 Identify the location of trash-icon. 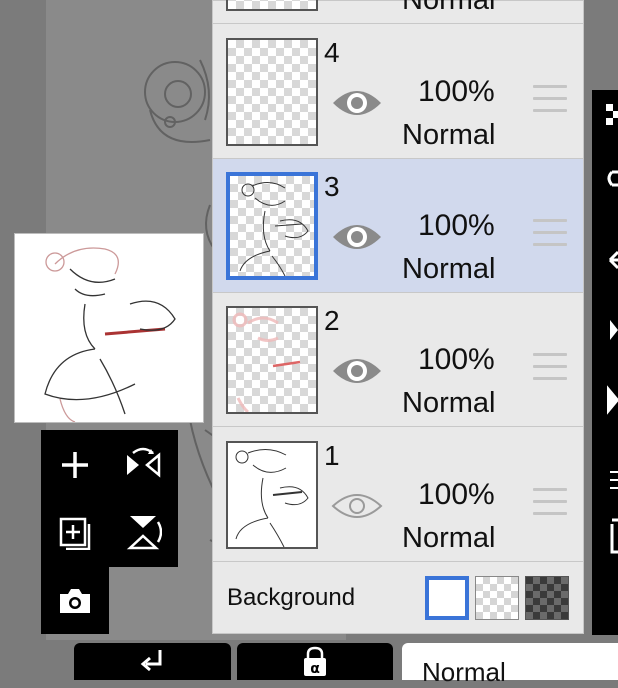
(614, 536).